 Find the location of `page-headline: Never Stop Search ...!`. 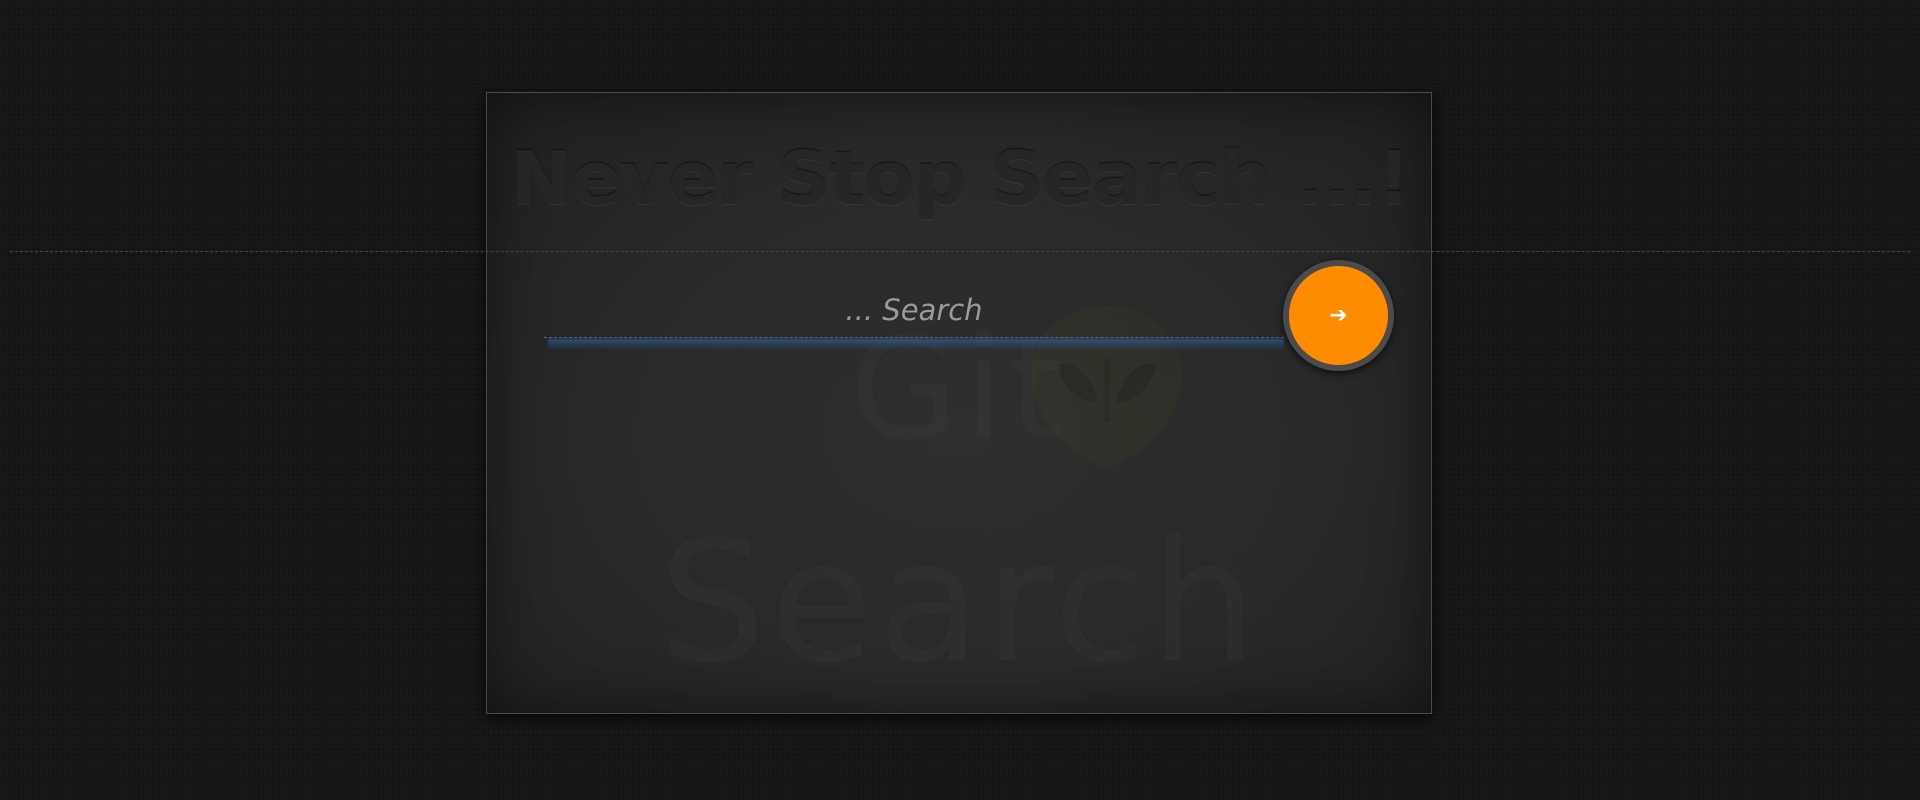

page-headline: Never Stop Search ...! is located at coordinates (960, 179).